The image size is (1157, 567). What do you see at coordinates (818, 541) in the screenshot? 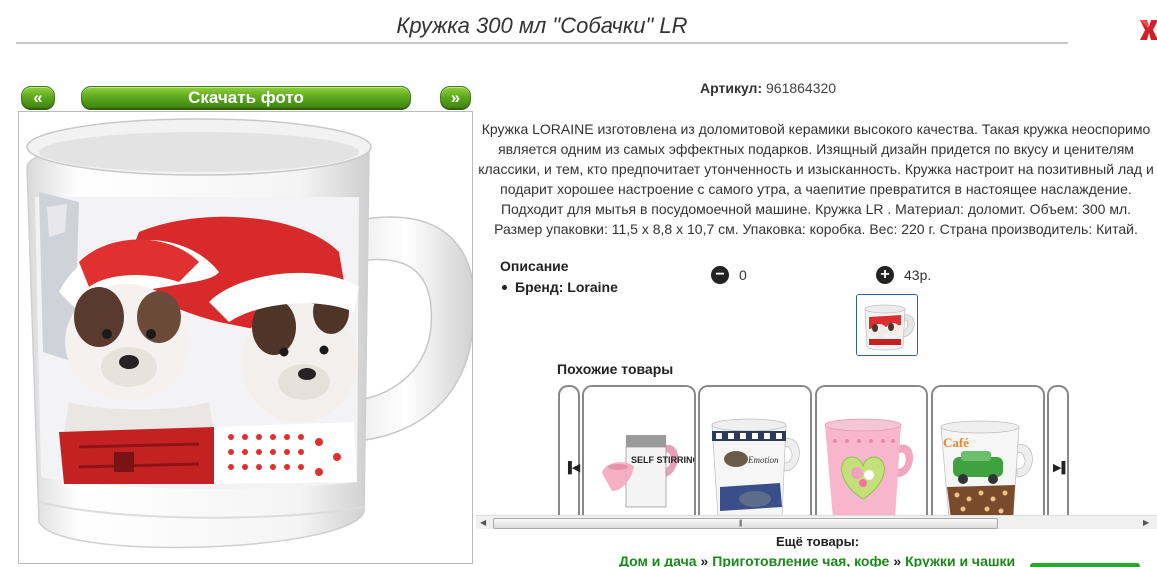
I see `more-products-label: Ещё товары:` at bounding box center [818, 541].